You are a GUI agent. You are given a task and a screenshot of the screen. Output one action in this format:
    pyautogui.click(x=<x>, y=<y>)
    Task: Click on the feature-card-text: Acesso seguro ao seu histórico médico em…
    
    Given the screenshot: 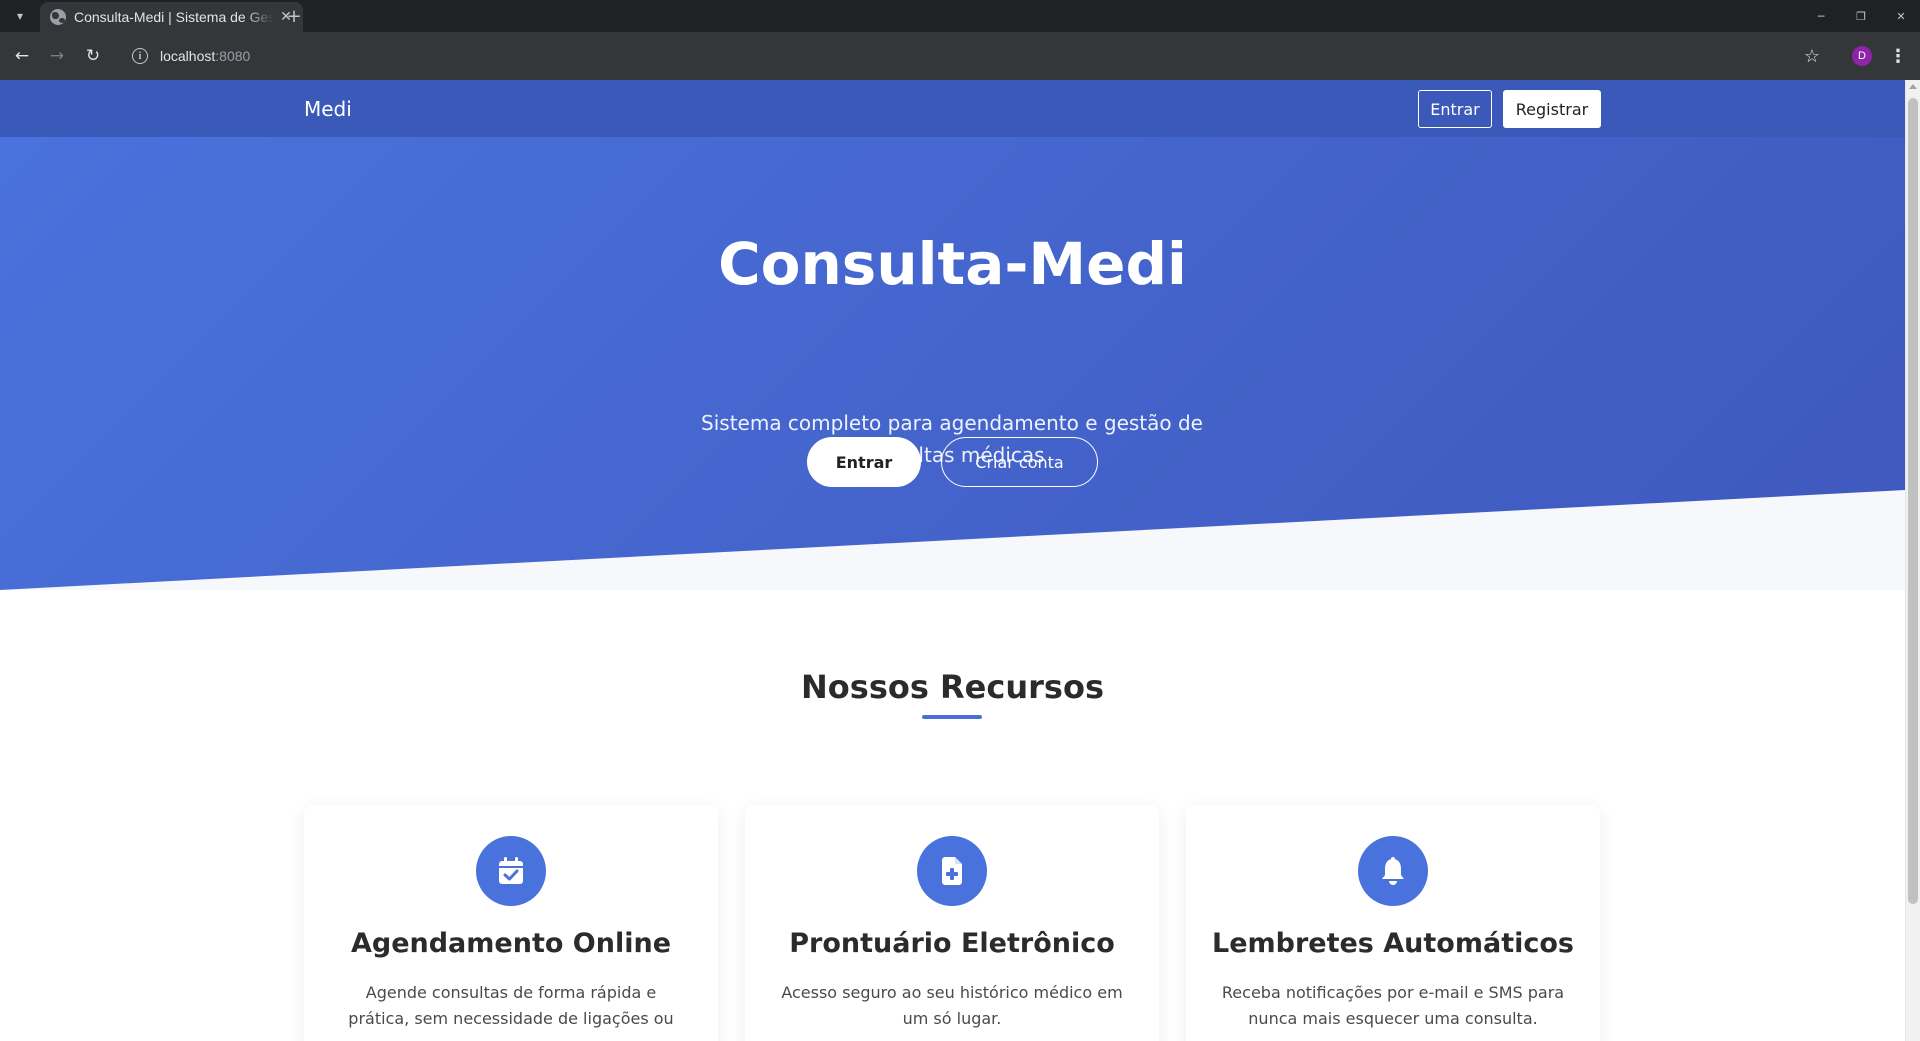 What is the action you would take?
    pyautogui.click(x=952, y=1005)
    